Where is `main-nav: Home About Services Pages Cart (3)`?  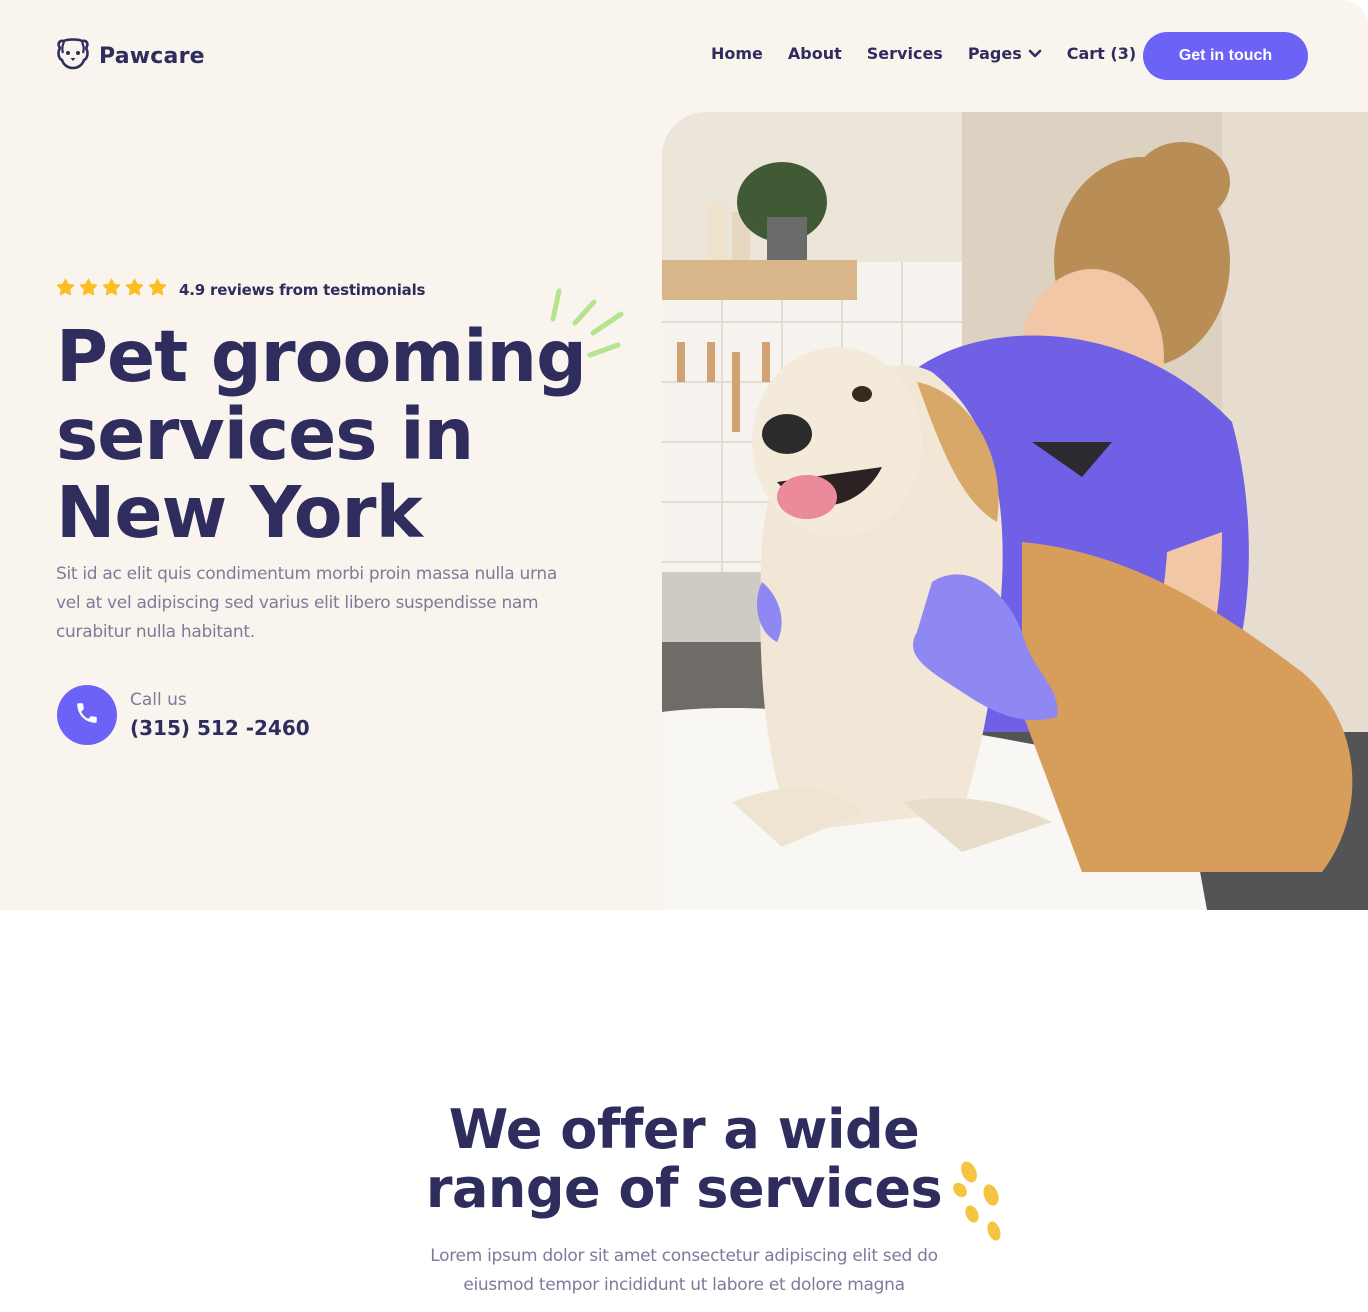
main-nav: Home About Services Pages Cart (3) is located at coordinates (936, 53).